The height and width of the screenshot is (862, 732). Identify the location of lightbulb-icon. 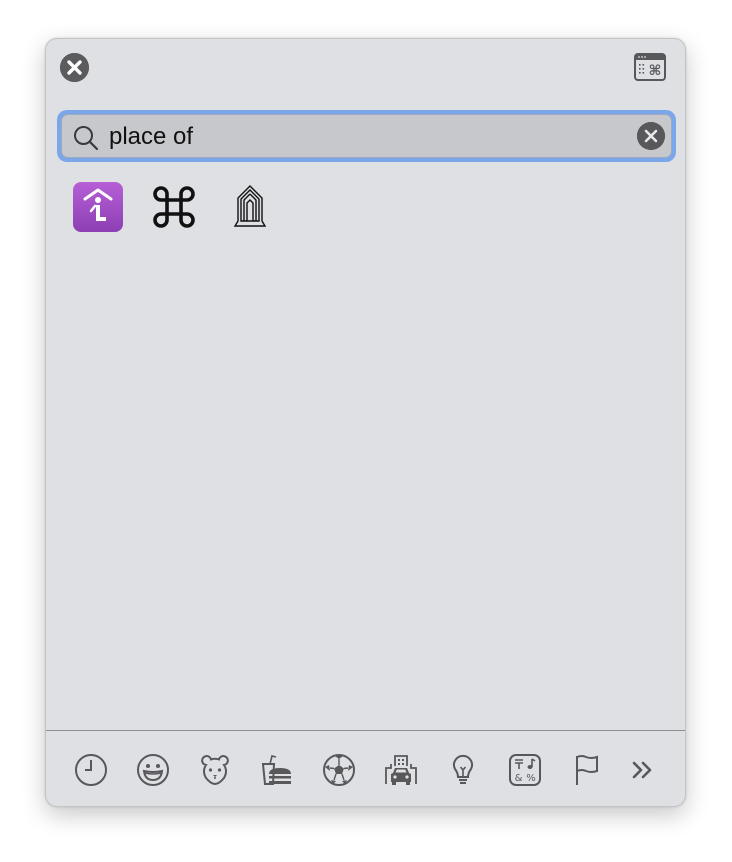
(463, 769).